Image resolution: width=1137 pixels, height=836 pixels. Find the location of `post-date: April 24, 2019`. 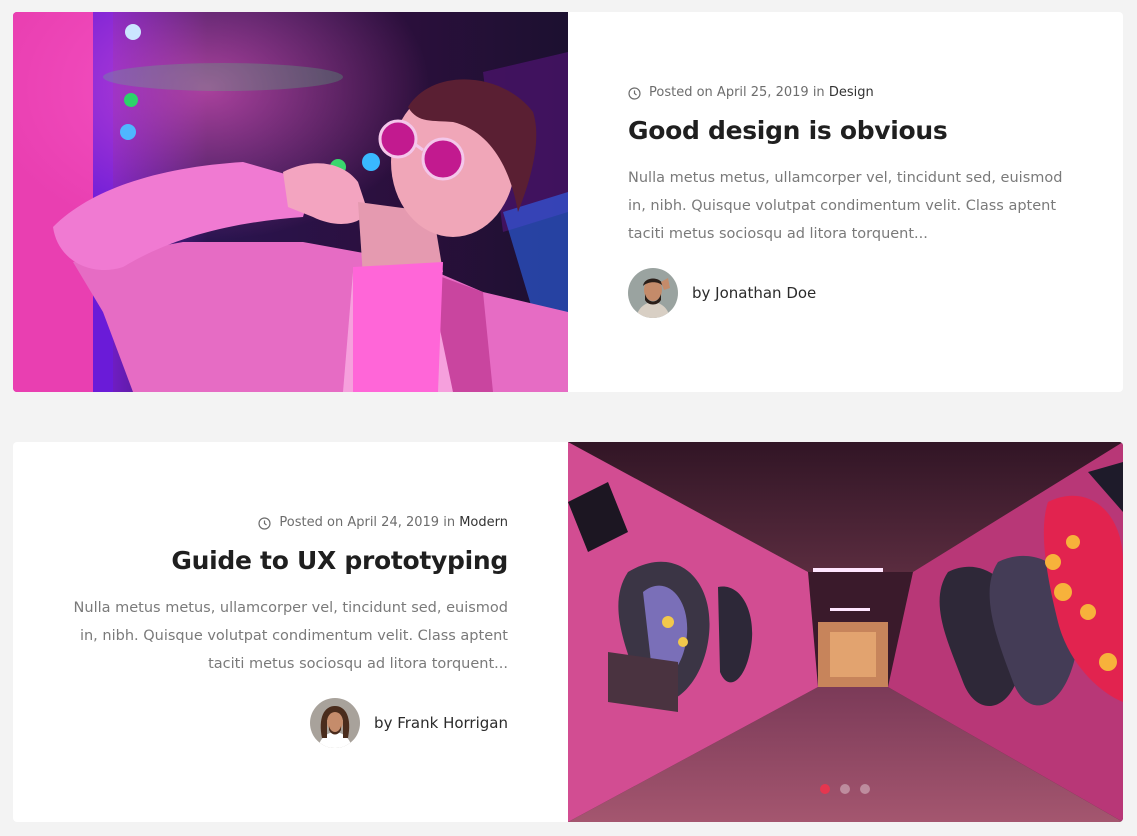

post-date: April 24, 2019 is located at coordinates (393, 522).